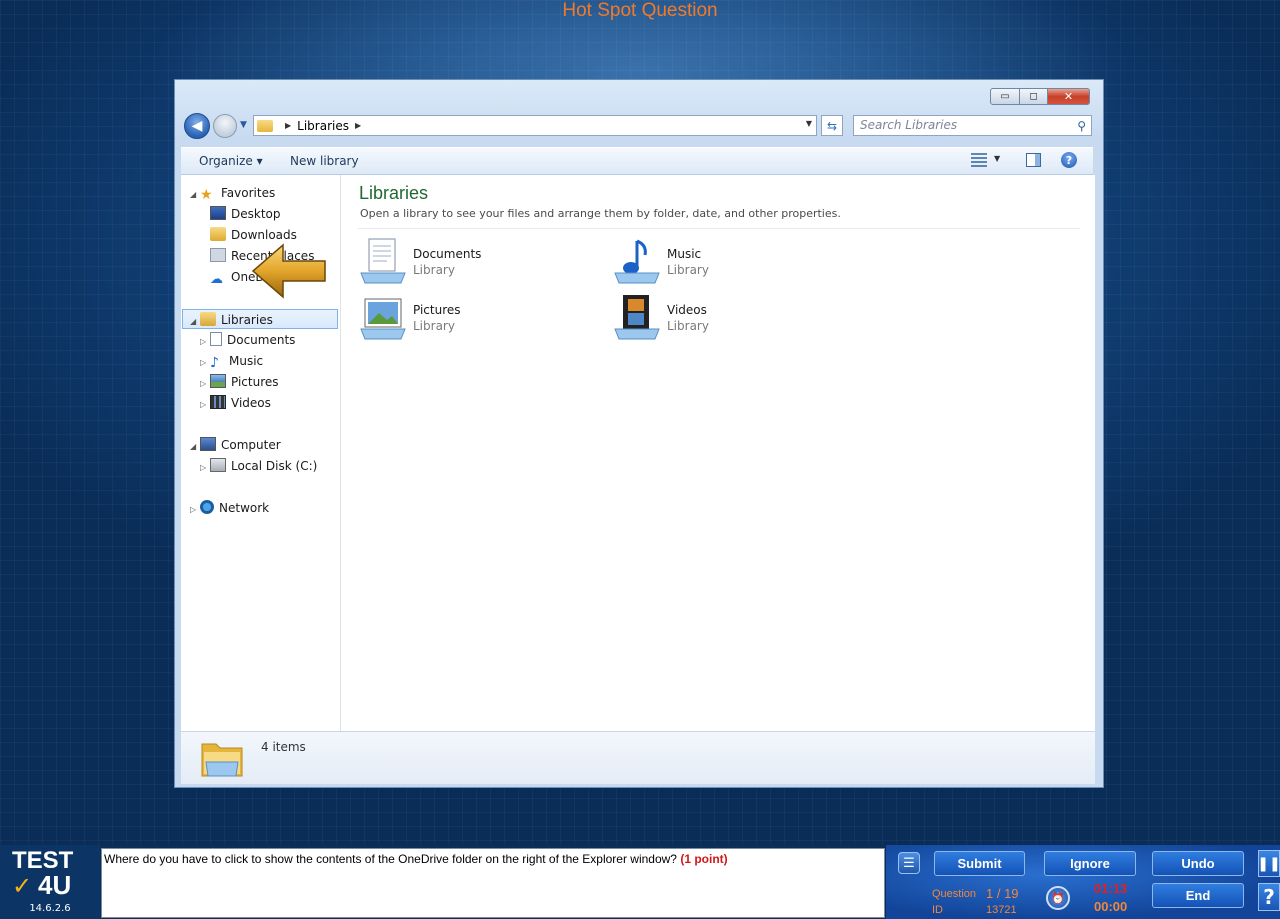  Describe the element at coordinates (247, 340) in the screenshot. I see `nav-item-documents: ▷ Documents` at that location.